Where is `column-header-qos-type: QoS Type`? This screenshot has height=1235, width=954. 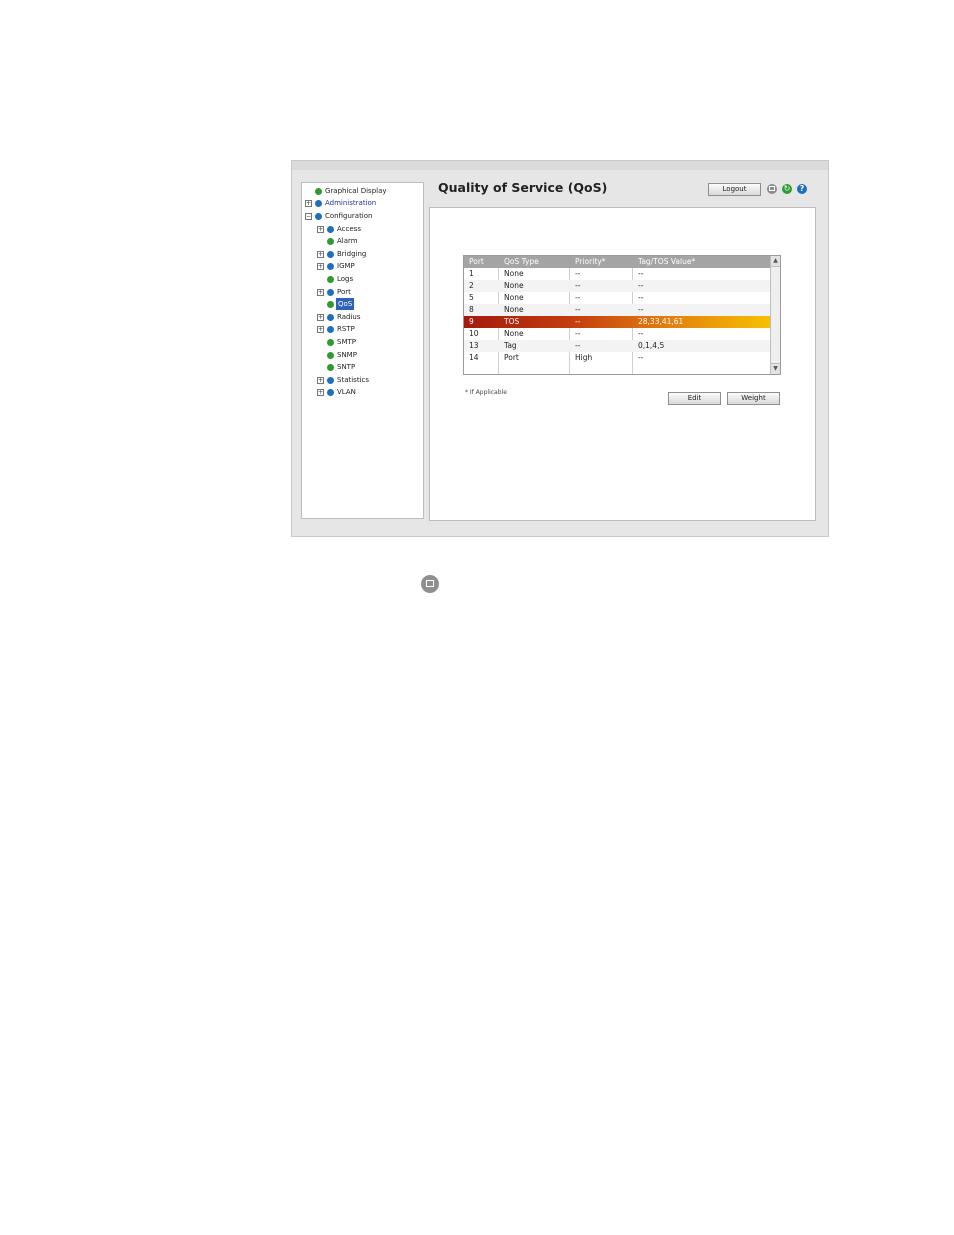
column-header-qos-type: QoS Type is located at coordinates (534, 262).